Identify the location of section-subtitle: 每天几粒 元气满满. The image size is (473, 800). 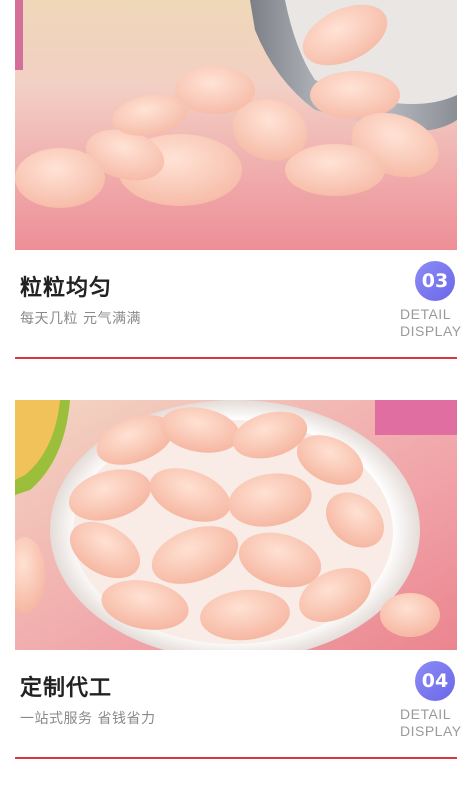
(80, 319).